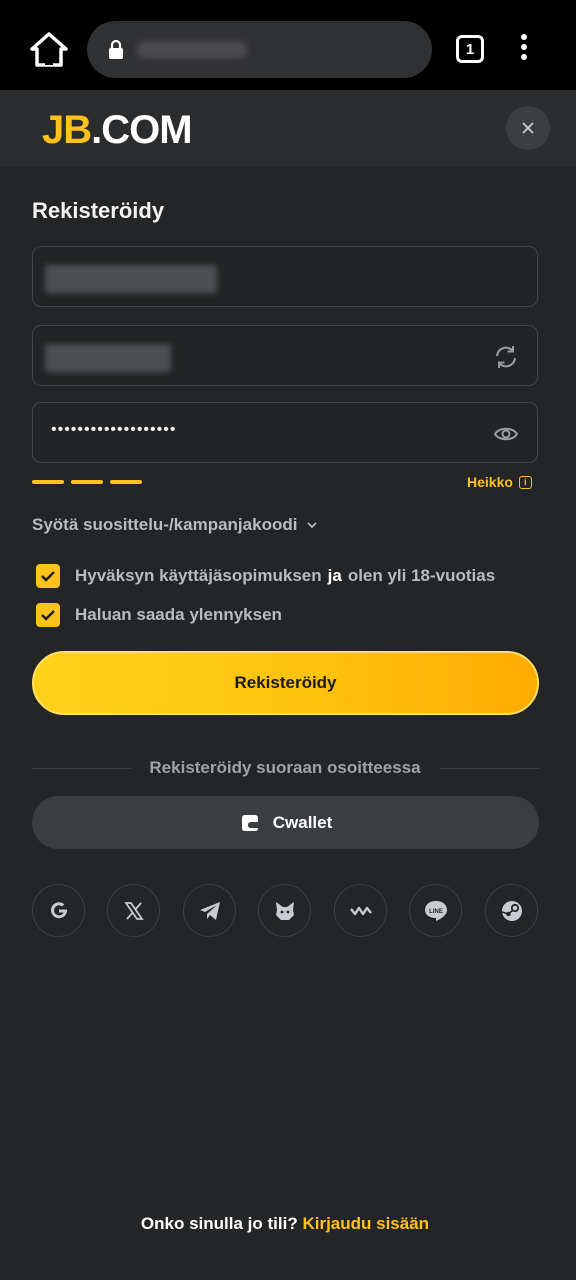  What do you see at coordinates (117, 130) in the screenshot?
I see `site-logo: JB.COM` at bounding box center [117, 130].